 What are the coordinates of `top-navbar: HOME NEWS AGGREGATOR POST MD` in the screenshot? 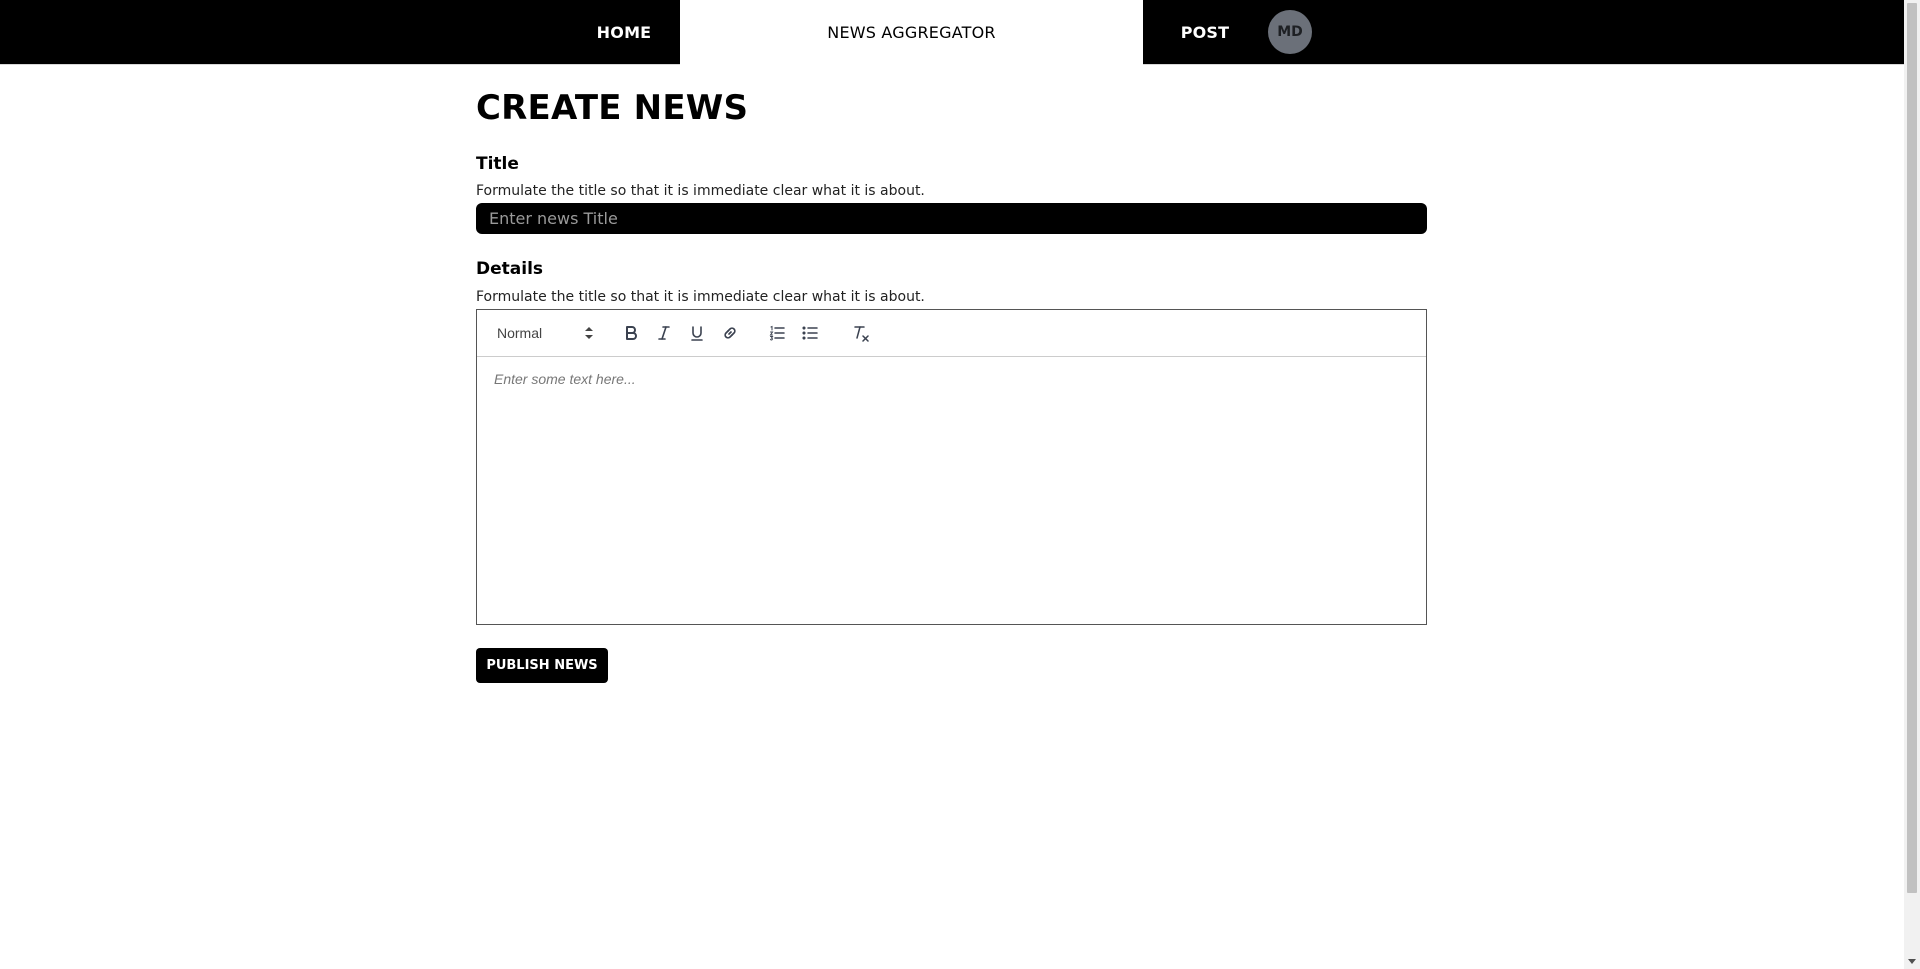 It's located at (952, 32).